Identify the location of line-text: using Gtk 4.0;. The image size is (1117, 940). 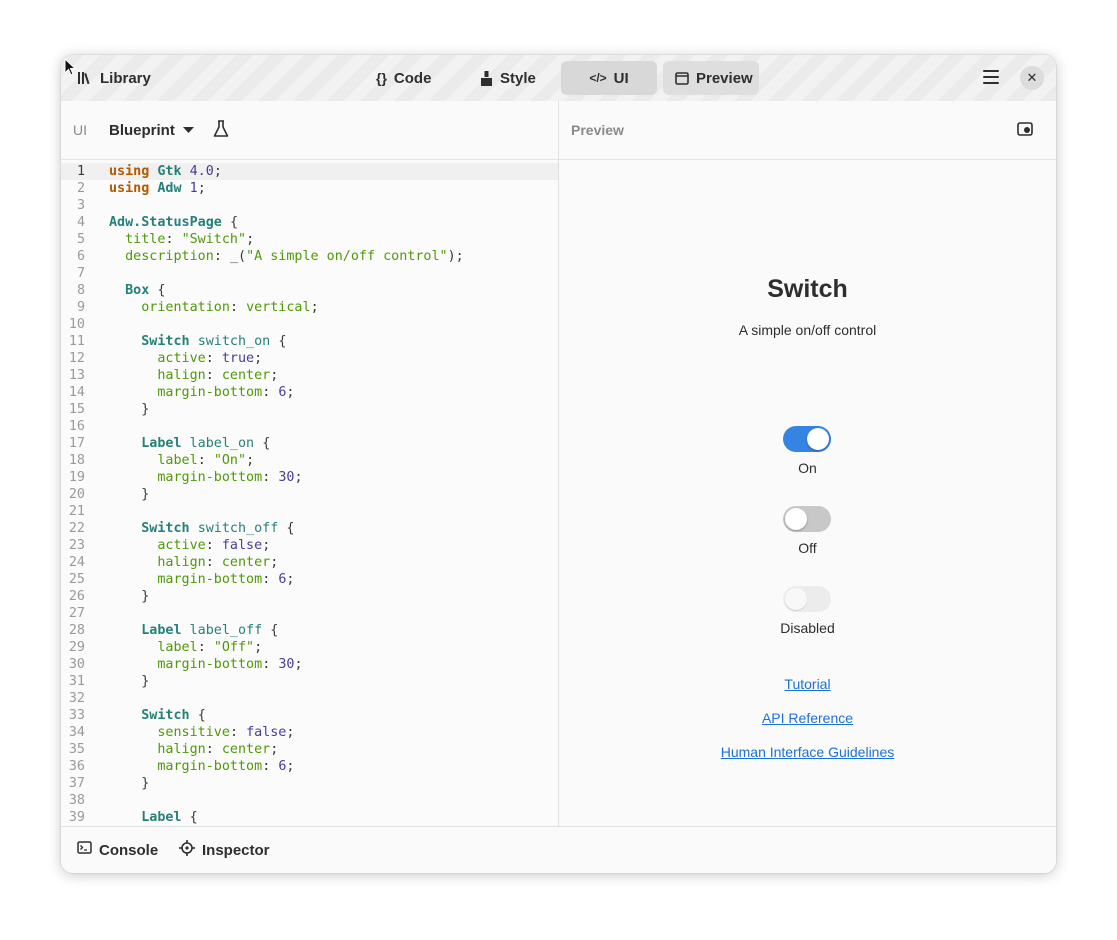
(165, 171).